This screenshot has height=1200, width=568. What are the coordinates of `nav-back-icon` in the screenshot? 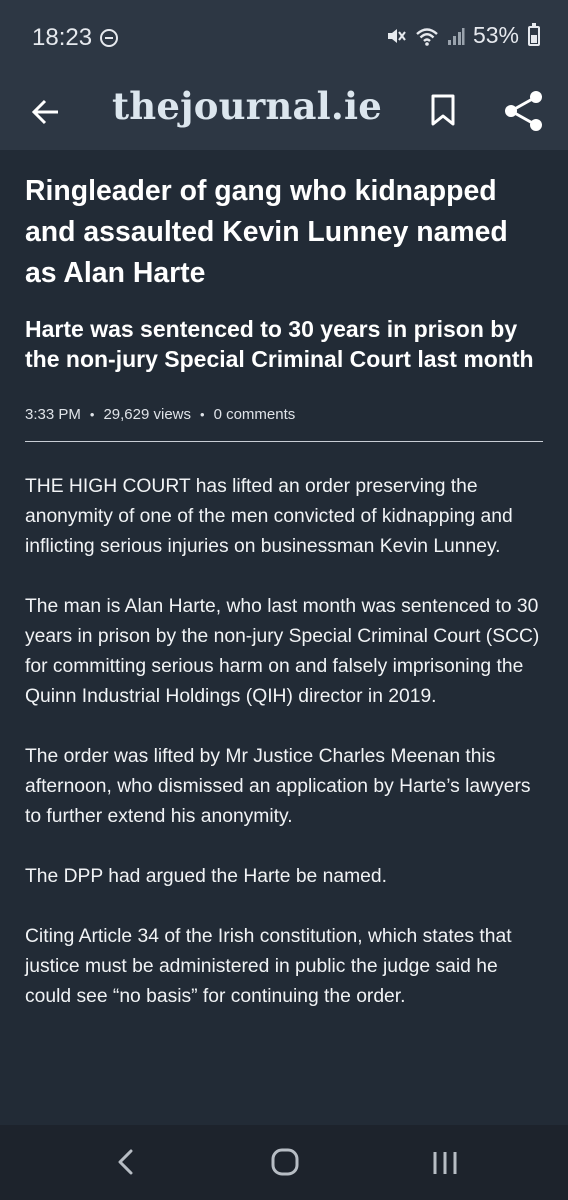 It's located at (126, 1162).